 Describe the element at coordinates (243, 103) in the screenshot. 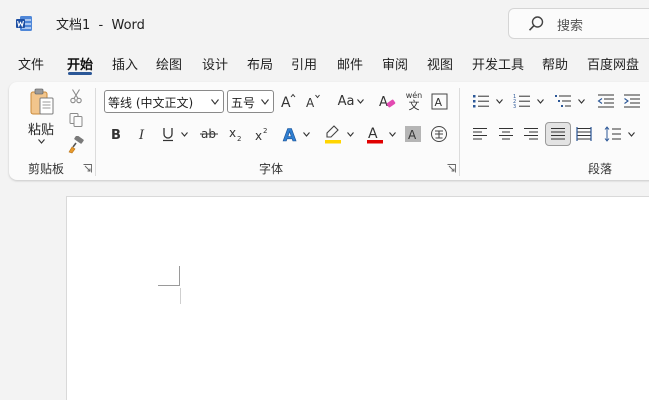

I see `font-size-value: 五号` at that location.